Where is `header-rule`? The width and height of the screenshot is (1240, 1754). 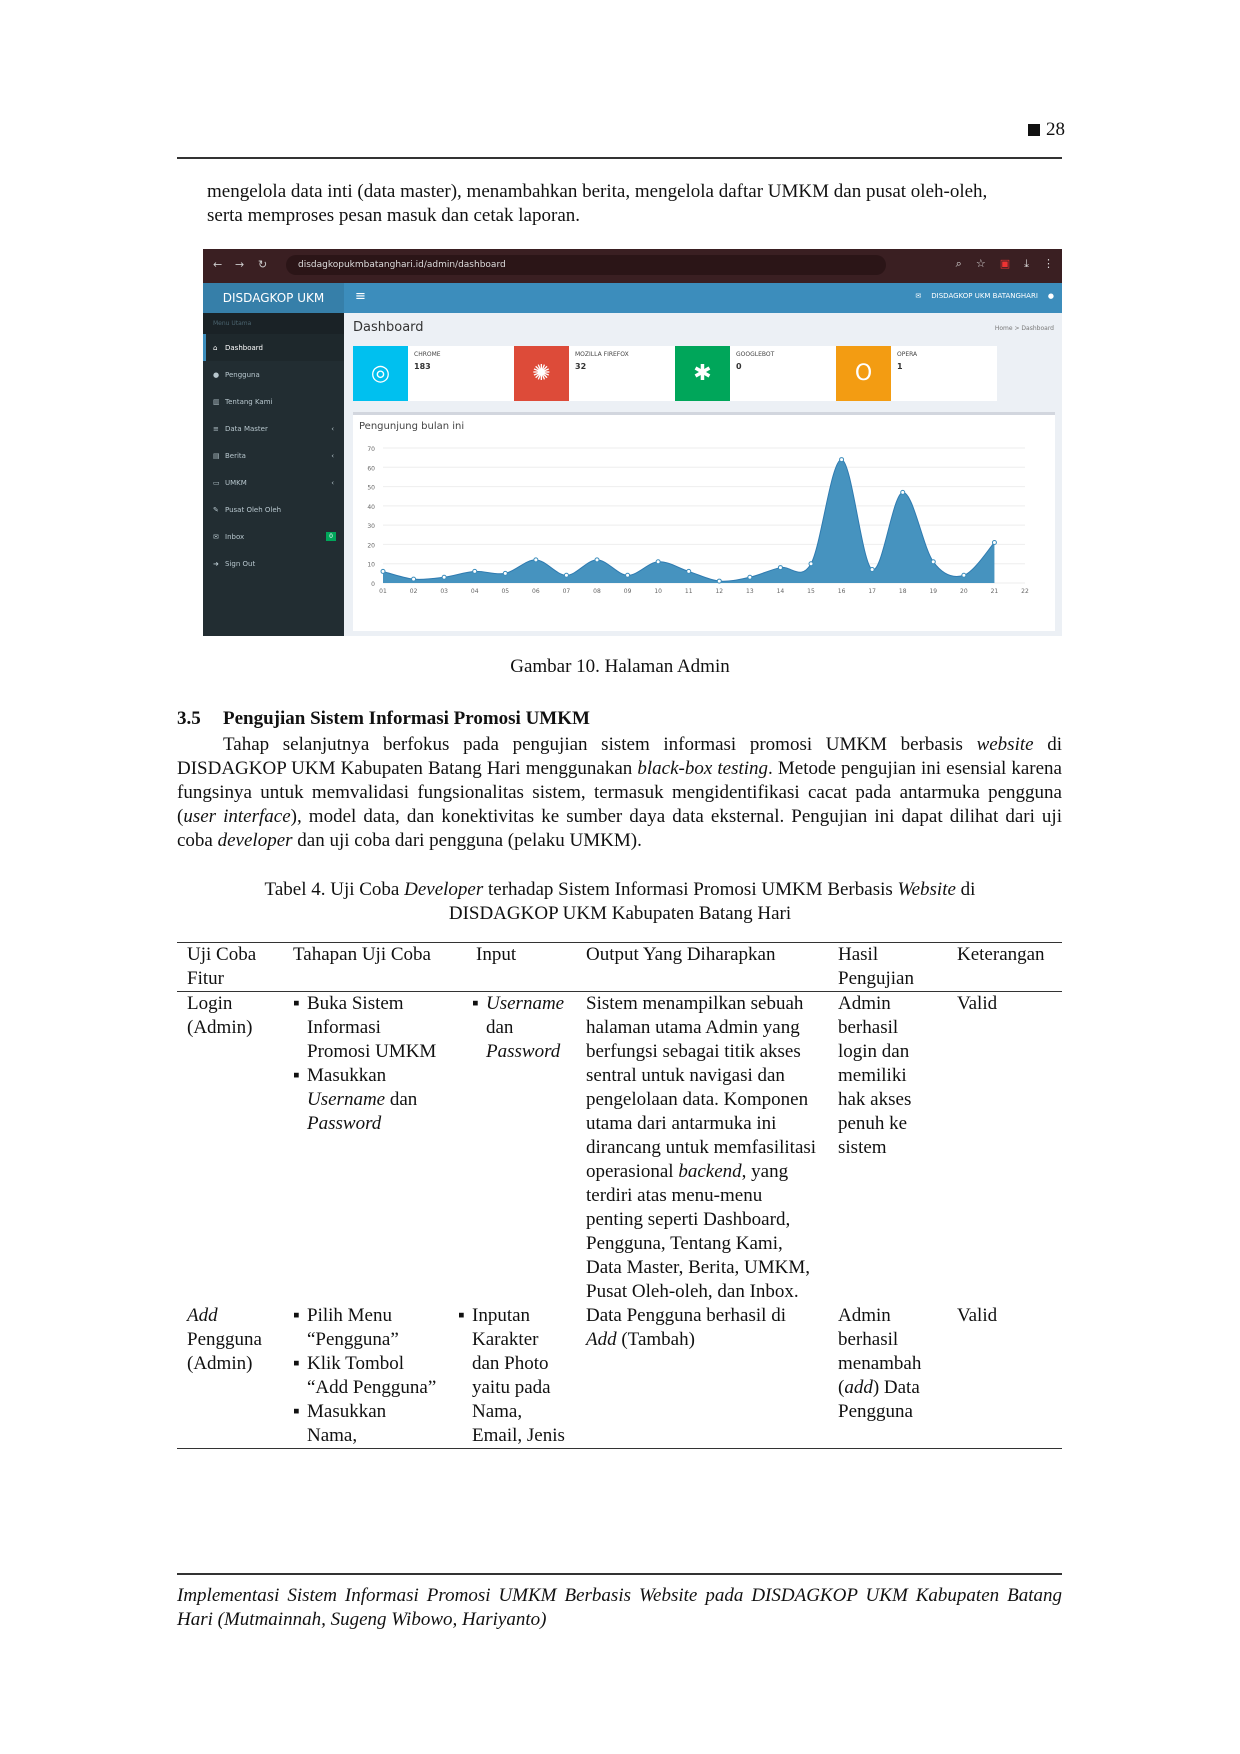
header-rule is located at coordinates (619, 158).